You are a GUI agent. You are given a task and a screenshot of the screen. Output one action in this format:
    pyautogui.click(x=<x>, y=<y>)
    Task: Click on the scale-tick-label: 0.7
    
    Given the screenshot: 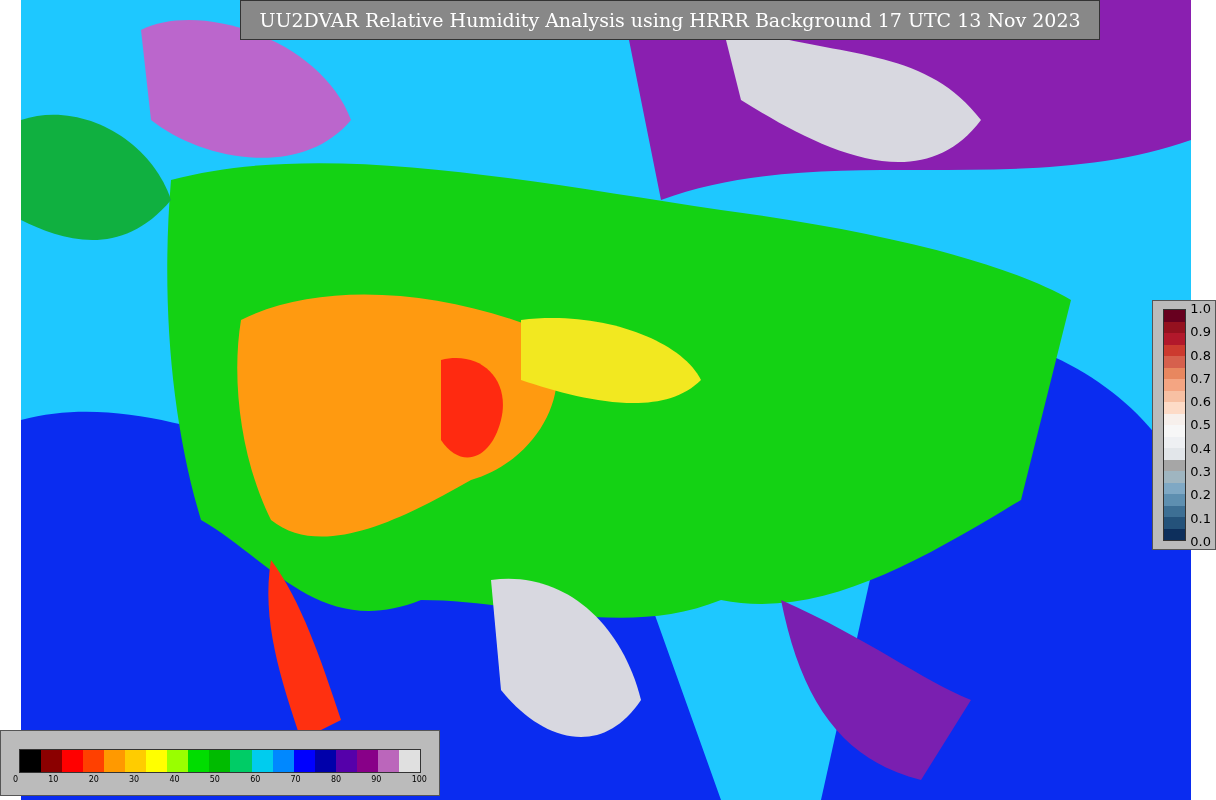 What is the action you would take?
    pyautogui.click(x=1200, y=378)
    